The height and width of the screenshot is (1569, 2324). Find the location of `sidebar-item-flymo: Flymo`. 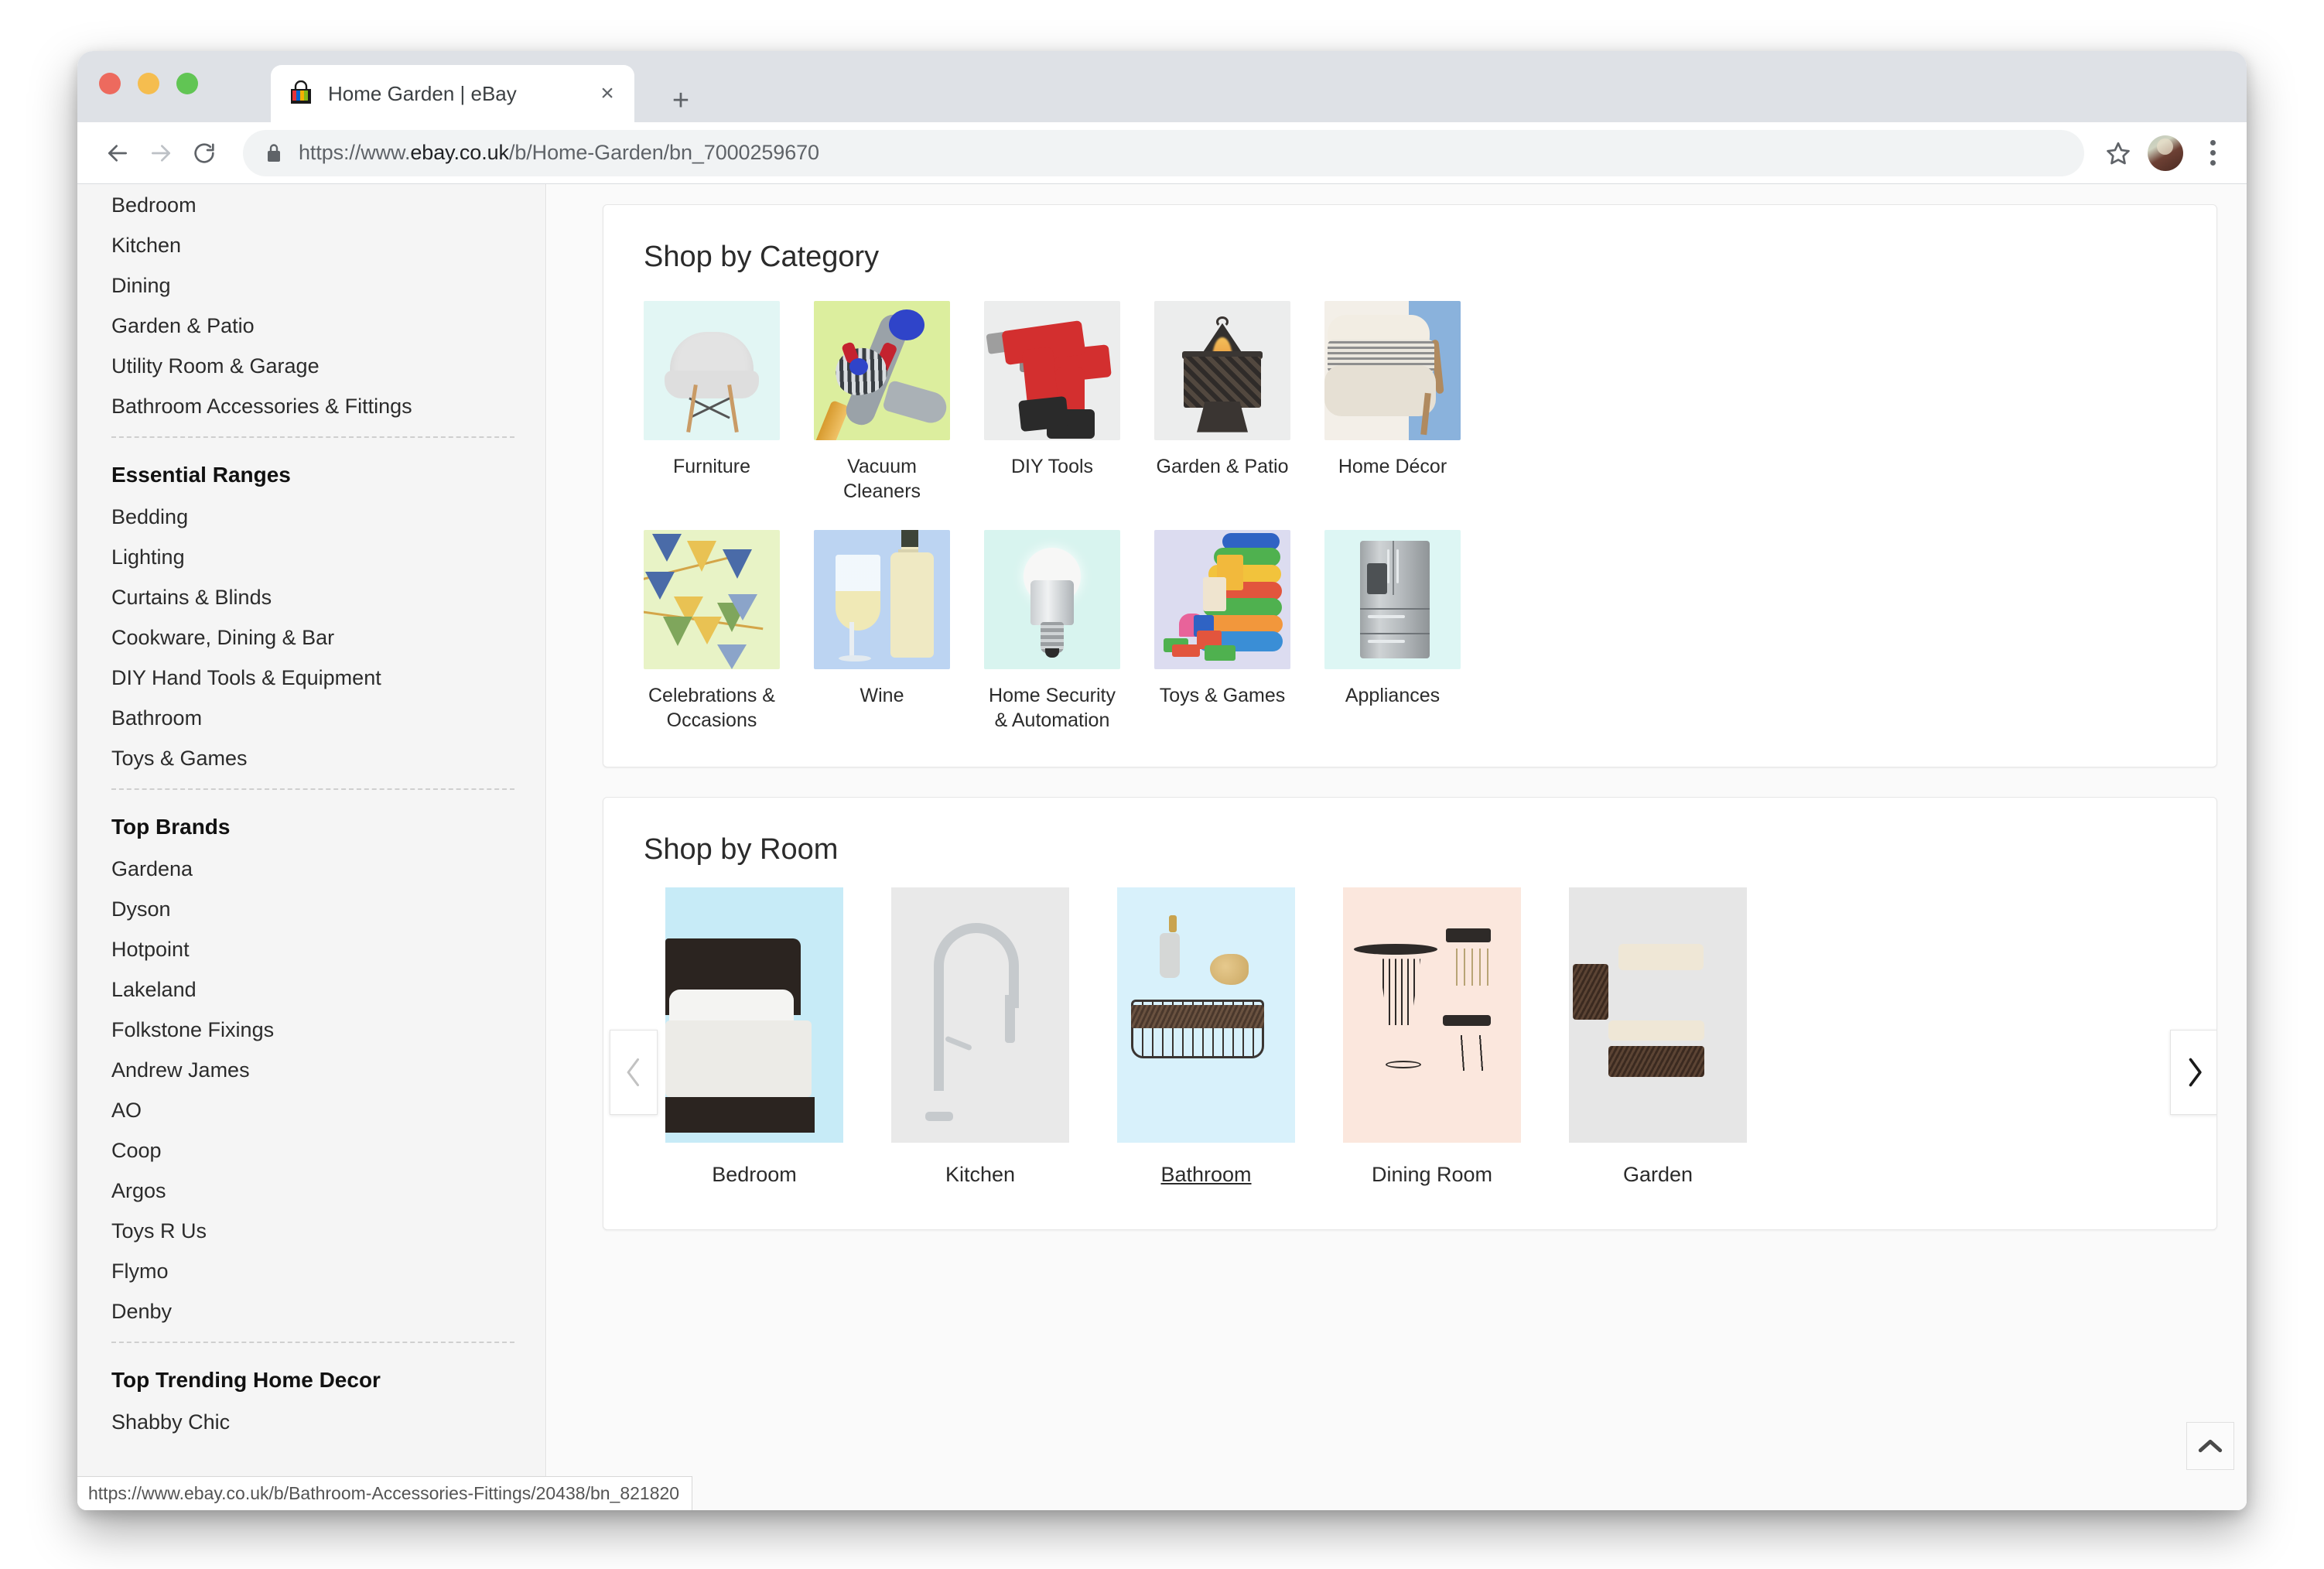

sidebar-item-flymo: Flymo is located at coordinates (312, 1271).